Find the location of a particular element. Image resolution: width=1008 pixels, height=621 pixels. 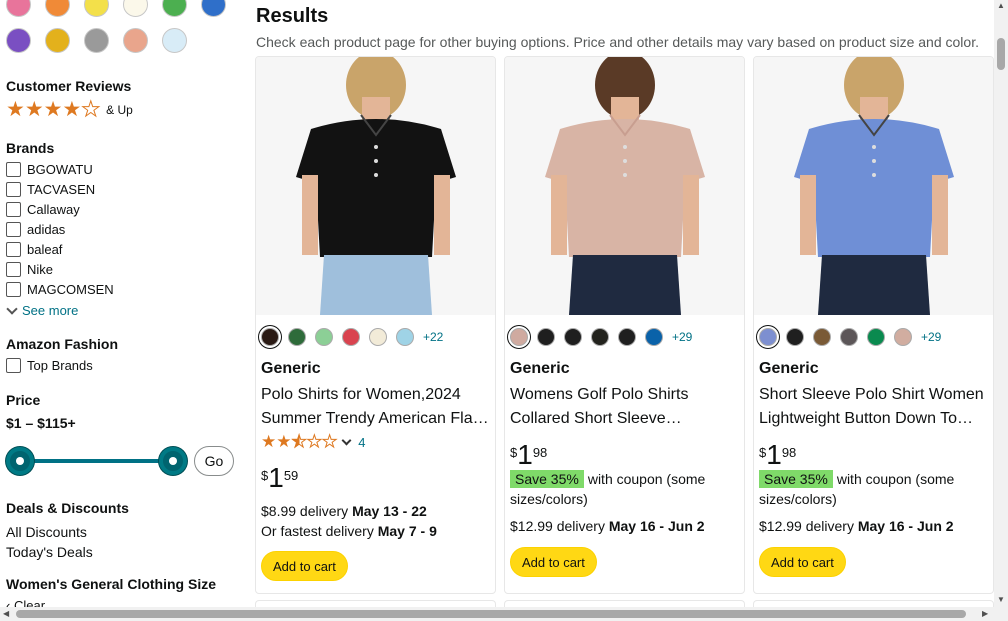

price-slider-min-handle is located at coordinates (20, 461).